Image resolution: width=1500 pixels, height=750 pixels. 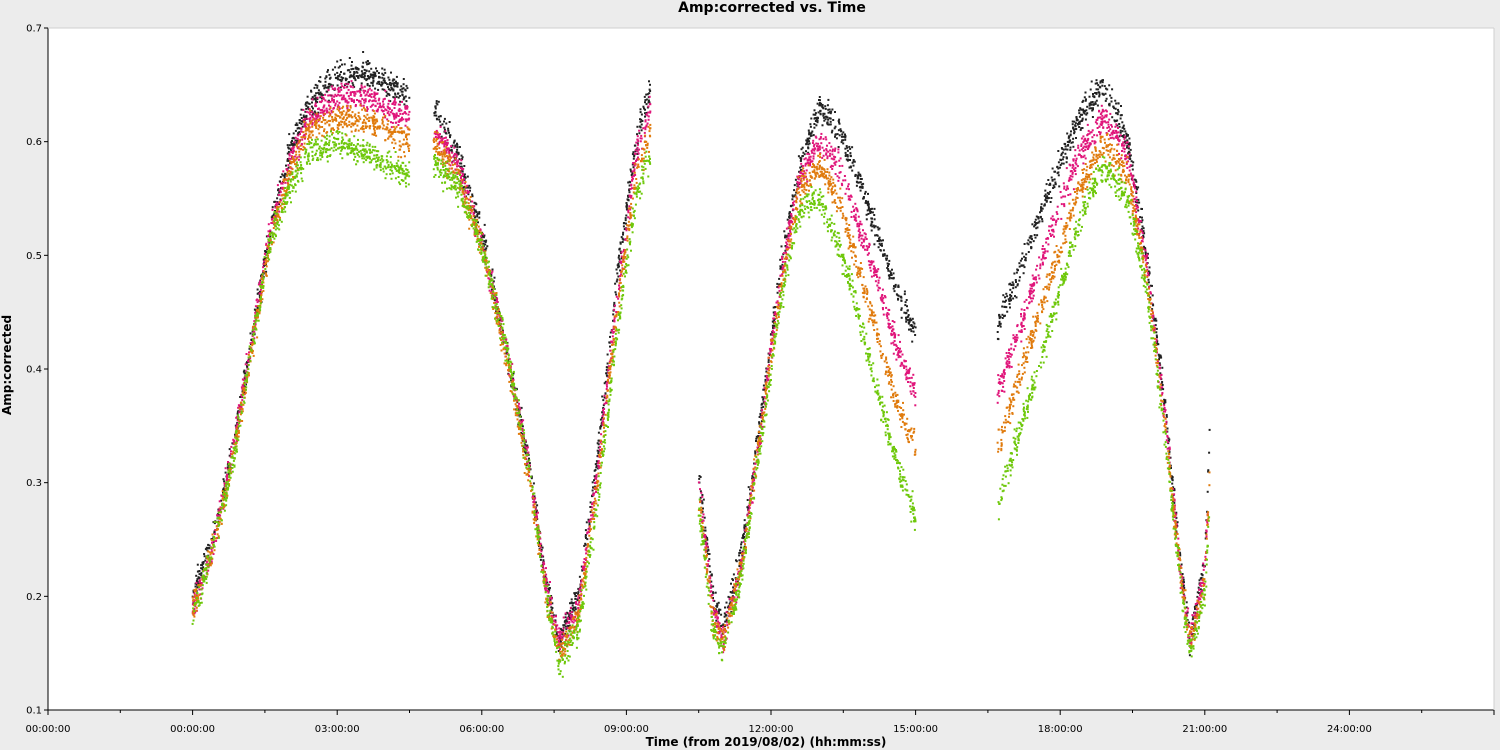 I want to click on x-tick-label: 06:00:00, so click(x=481, y=729).